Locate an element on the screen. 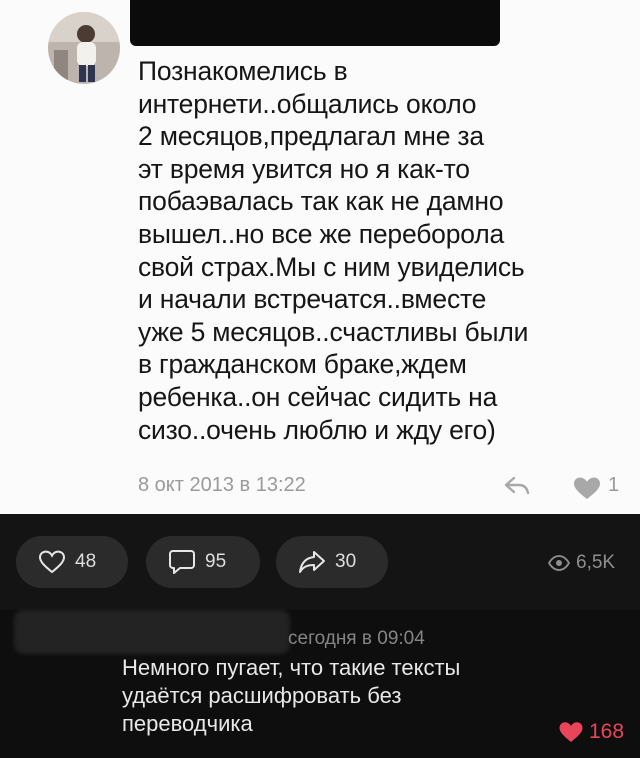 The image size is (640, 758). comments-count: 95 is located at coordinates (216, 561).